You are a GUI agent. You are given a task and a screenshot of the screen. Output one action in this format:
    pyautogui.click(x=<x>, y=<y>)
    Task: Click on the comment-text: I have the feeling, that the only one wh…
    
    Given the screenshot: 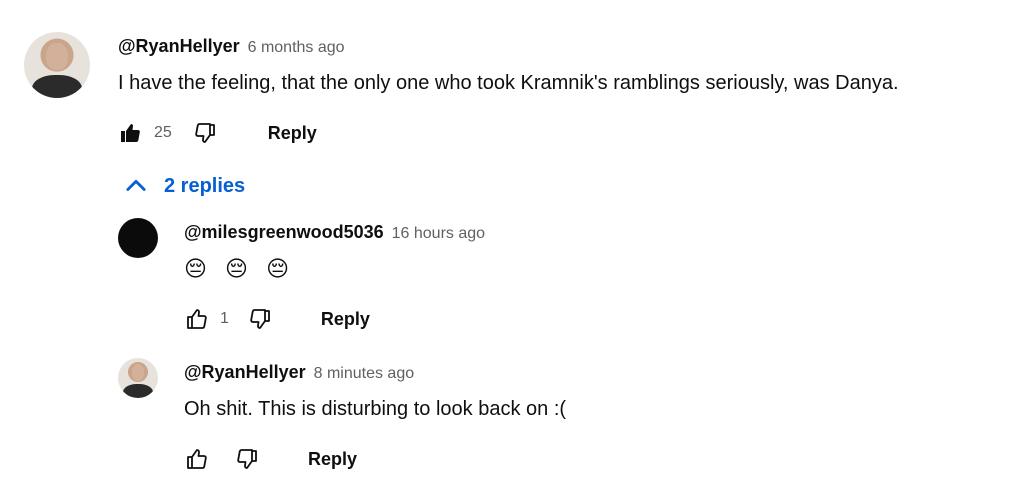 What is the action you would take?
    pyautogui.click(x=508, y=83)
    